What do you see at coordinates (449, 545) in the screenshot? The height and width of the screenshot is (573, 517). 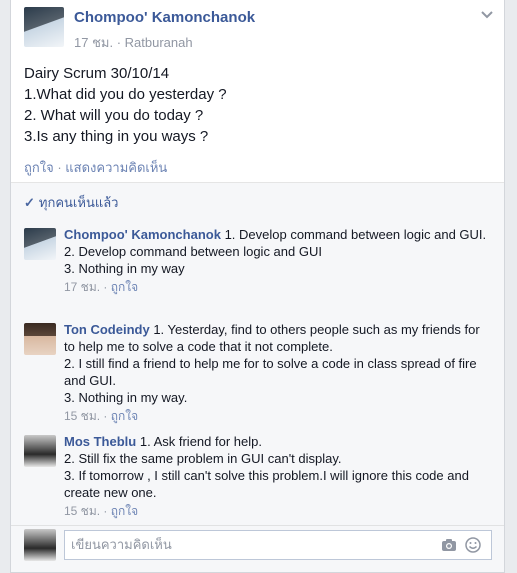 I see `camera-icon` at bounding box center [449, 545].